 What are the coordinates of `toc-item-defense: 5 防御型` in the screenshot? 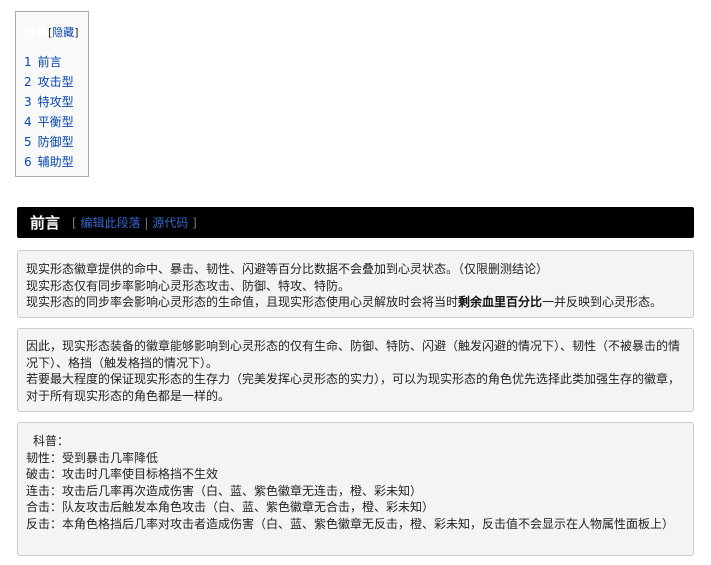 It's located at (56, 144).